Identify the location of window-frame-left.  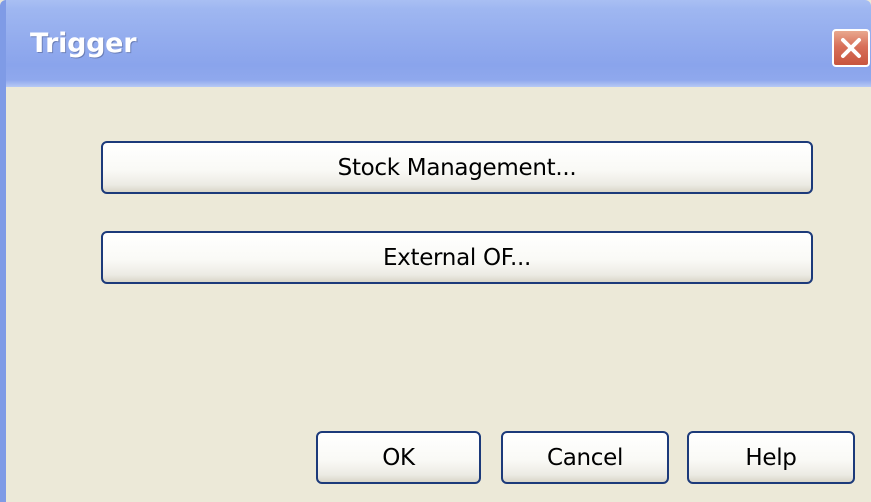
(3, 294).